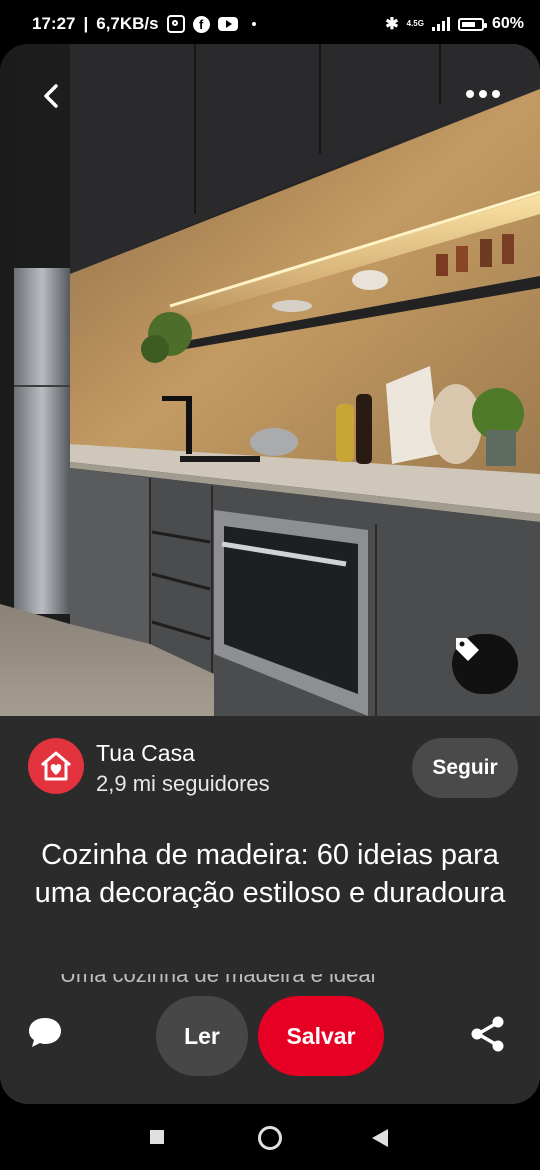 The image size is (540, 1170). I want to click on notification-dot-icon, so click(253, 24).